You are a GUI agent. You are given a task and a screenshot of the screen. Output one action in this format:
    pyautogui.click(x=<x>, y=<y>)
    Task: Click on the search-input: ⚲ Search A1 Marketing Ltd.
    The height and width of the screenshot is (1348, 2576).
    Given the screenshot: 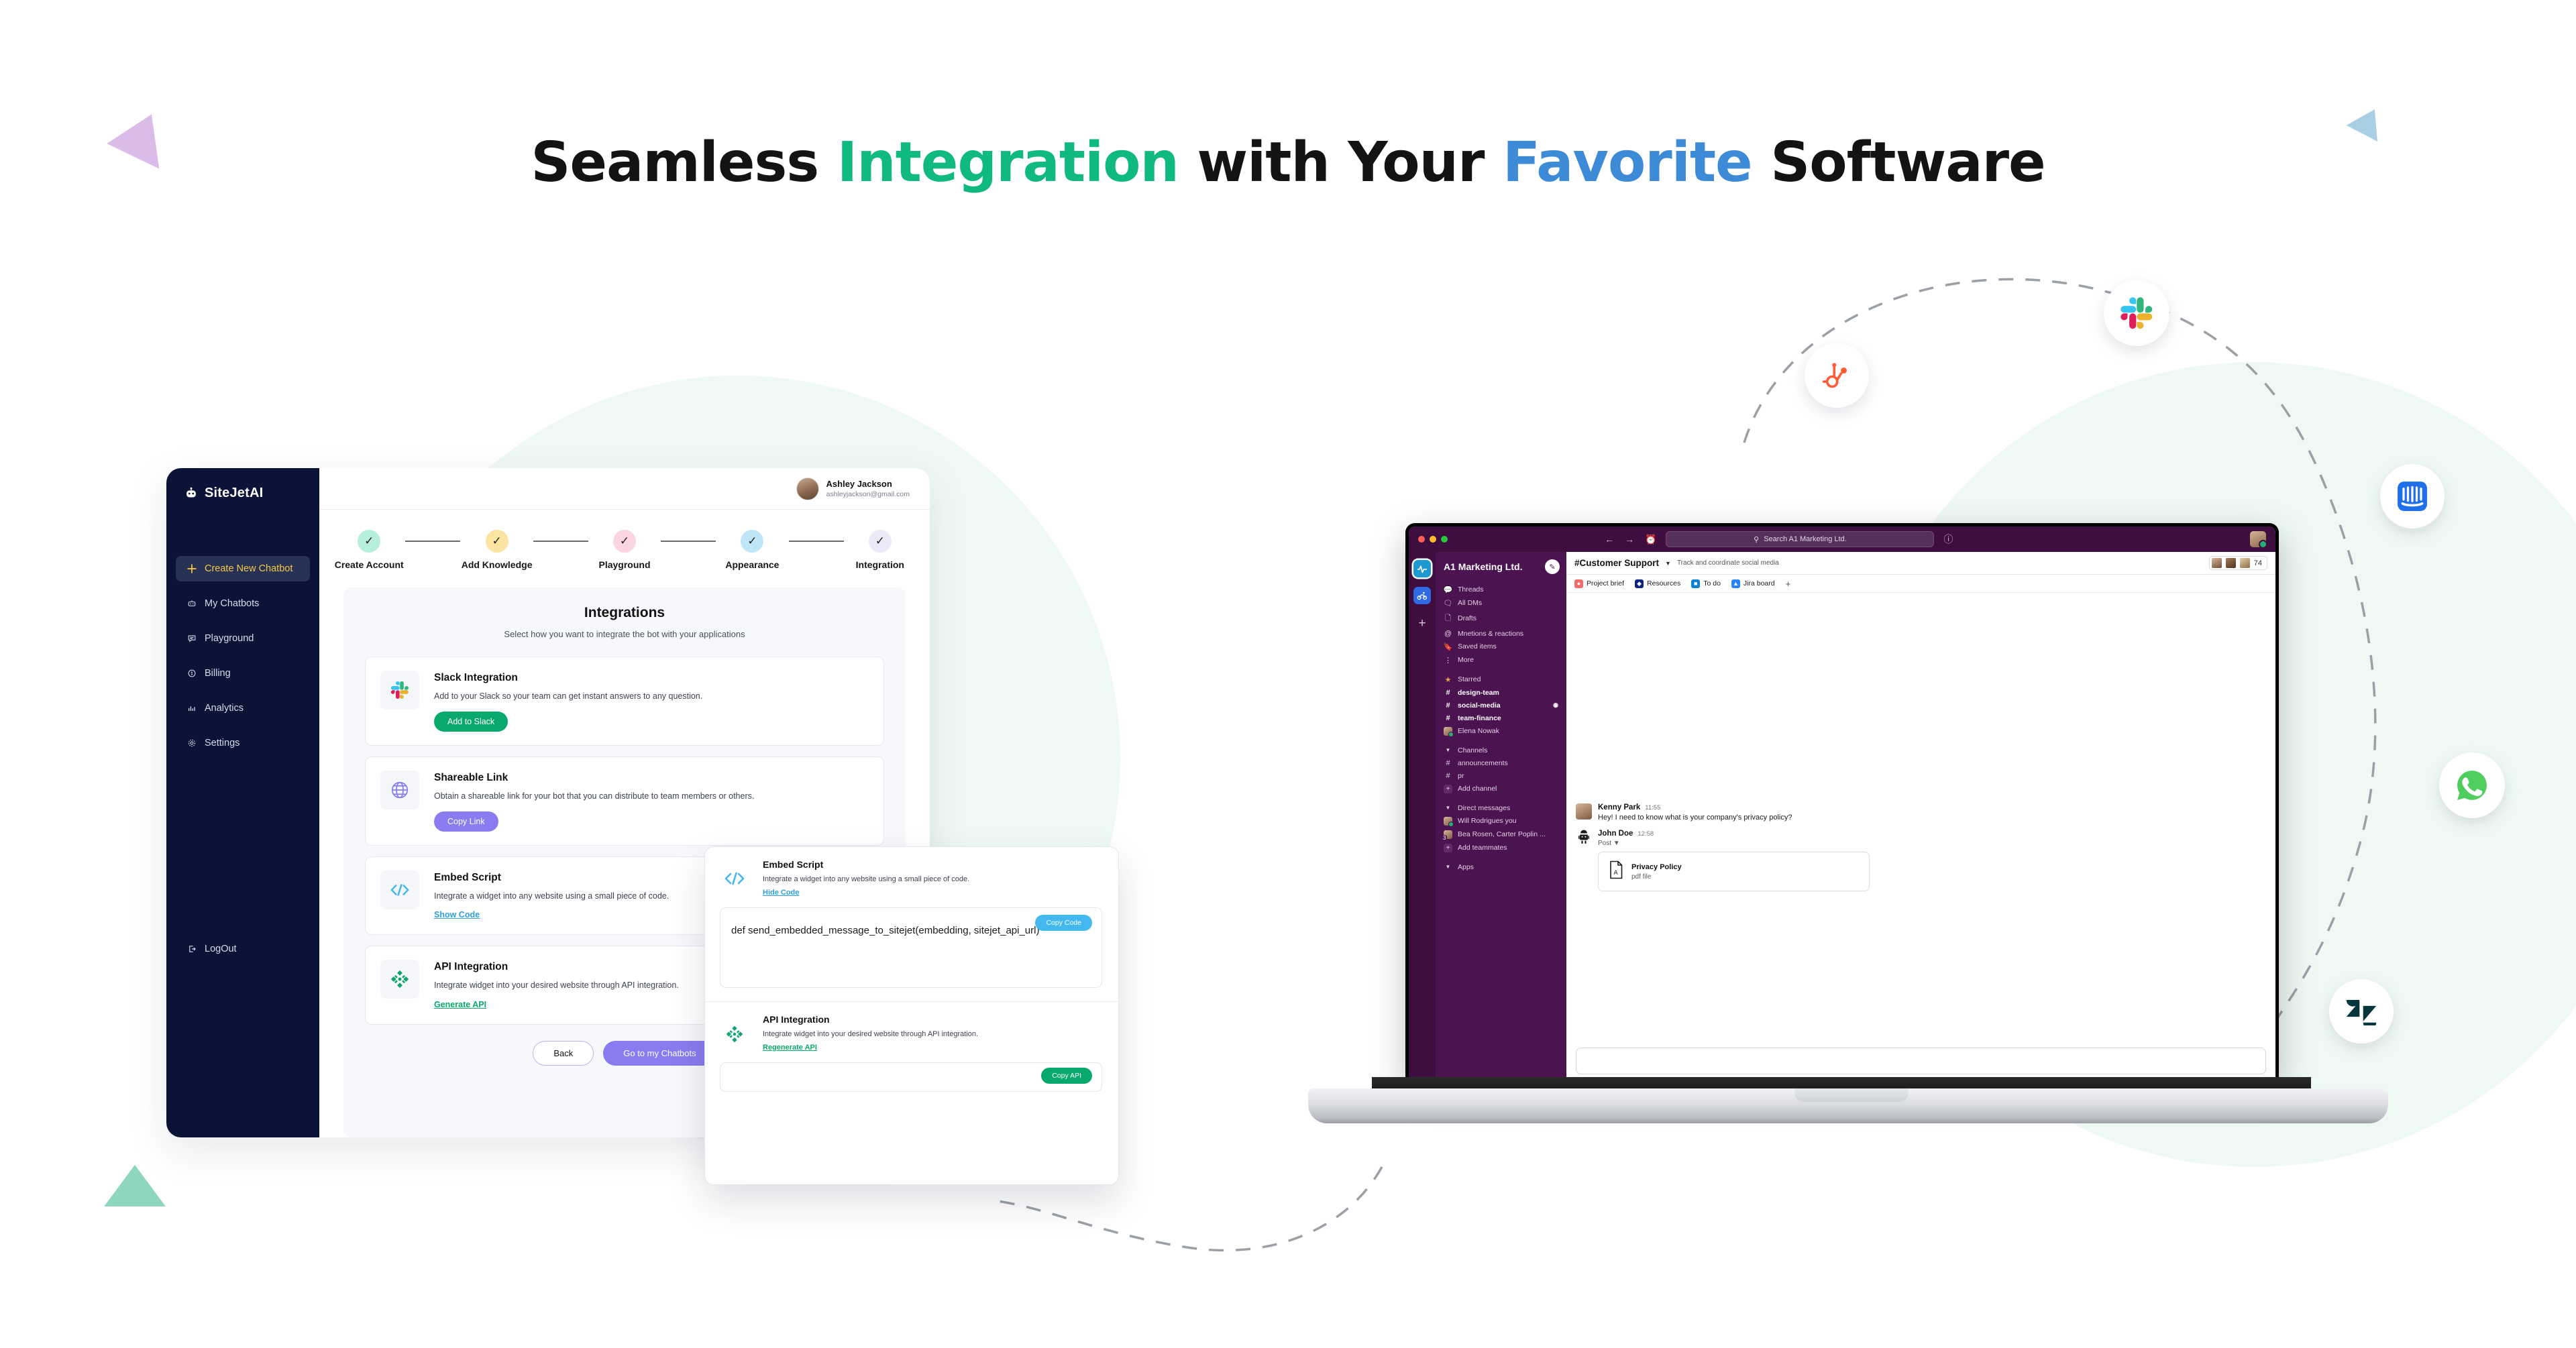 What is the action you would take?
    pyautogui.click(x=1800, y=539)
    